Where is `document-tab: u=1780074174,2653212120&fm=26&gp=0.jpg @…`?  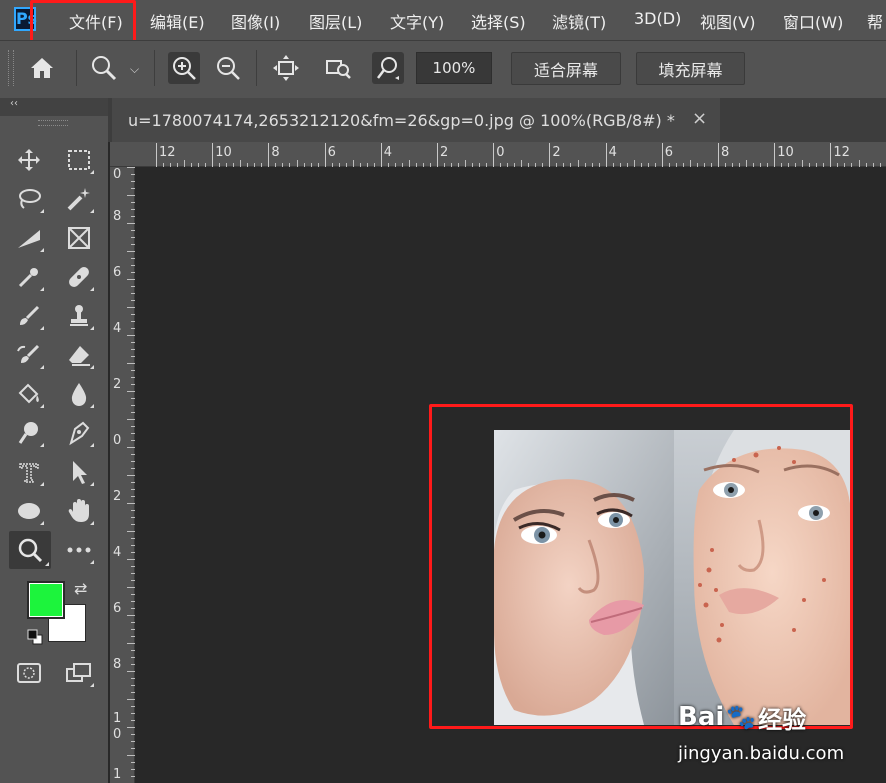 document-tab: u=1780074174,2653212120&fm=26&gp=0.jpg @… is located at coordinates (416, 120).